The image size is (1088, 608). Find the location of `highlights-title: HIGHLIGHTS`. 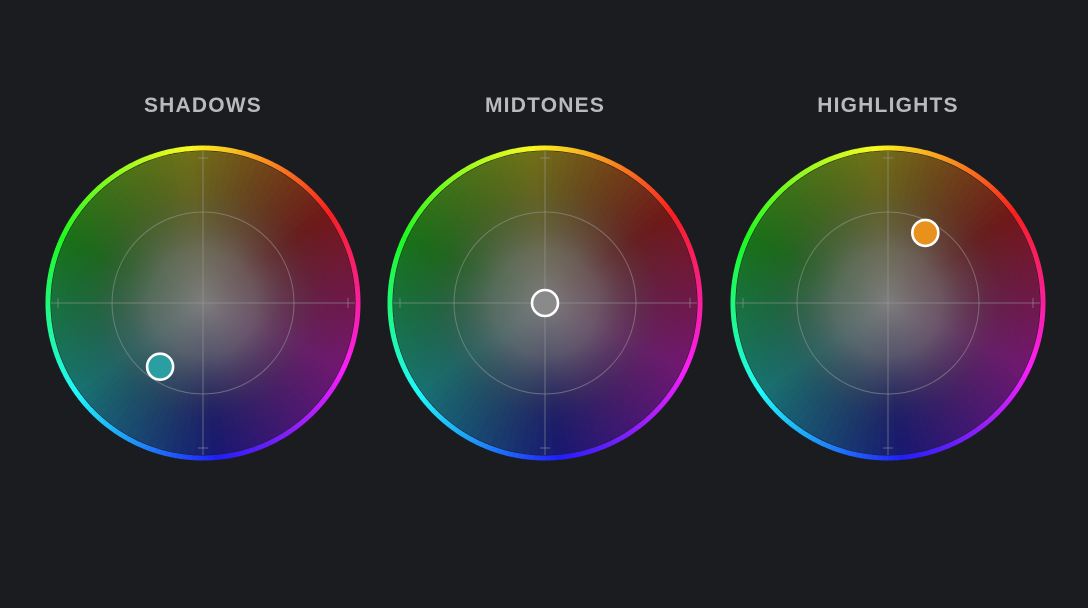

highlights-title: HIGHLIGHTS is located at coordinates (888, 105).